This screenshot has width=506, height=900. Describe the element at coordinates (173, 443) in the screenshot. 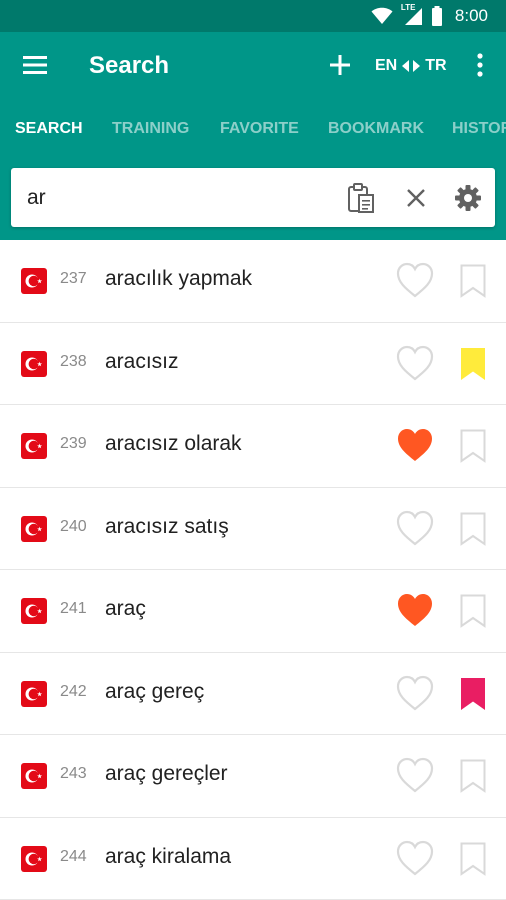

I see `result-word: aracısız olarak` at that location.